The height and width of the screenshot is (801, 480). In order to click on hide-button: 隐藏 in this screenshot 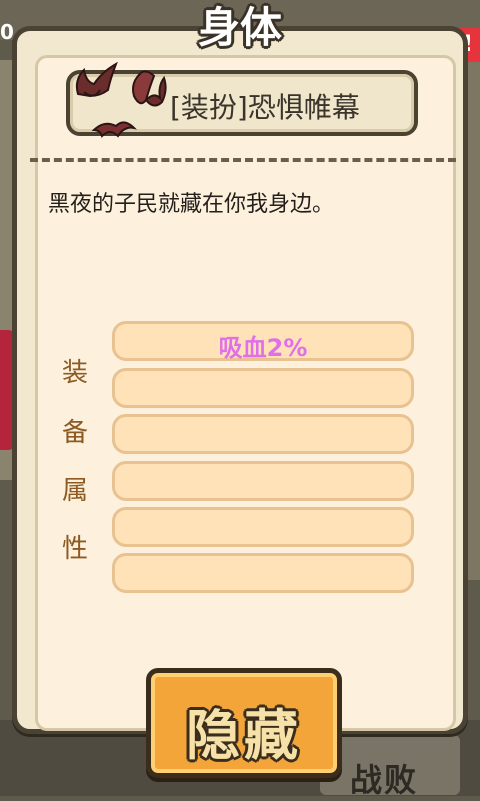, I will do `click(244, 723)`.